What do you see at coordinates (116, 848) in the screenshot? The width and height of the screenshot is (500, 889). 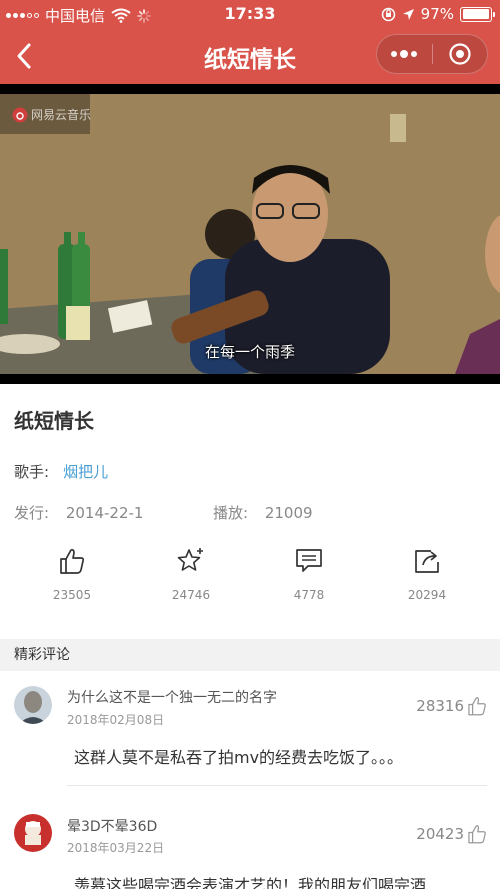 I see `comment-date: 2018年03月22日` at bounding box center [116, 848].